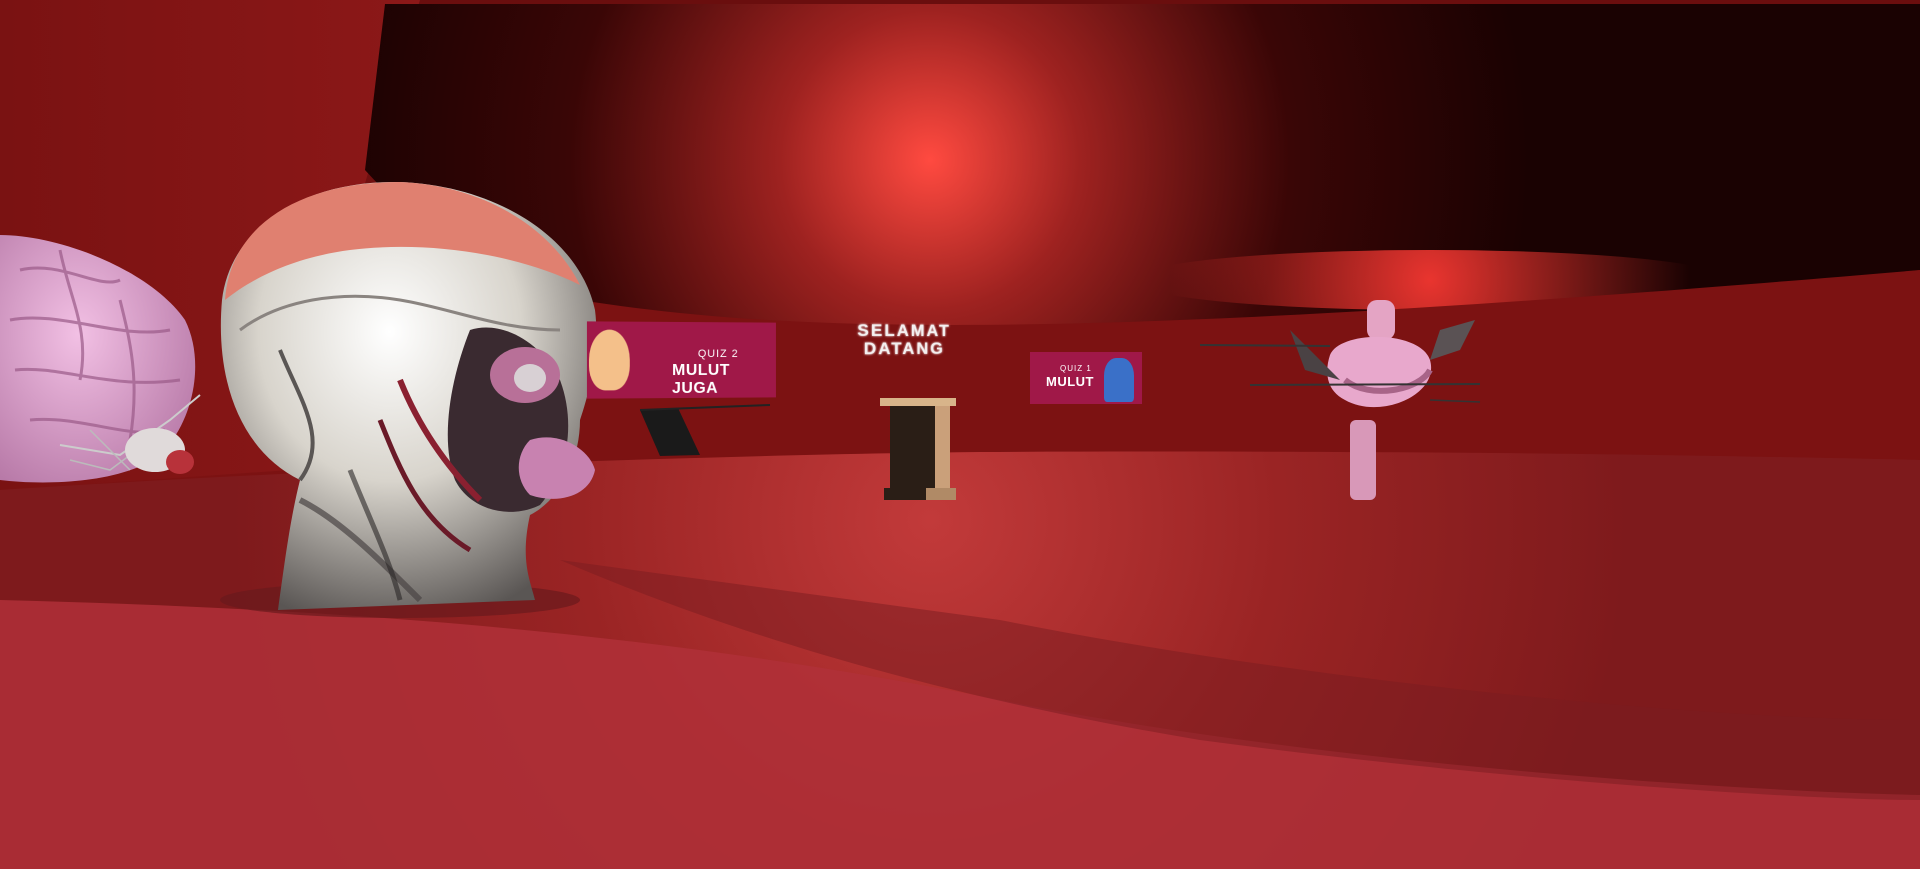 The height and width of the screenshot is (869, 1920). What do you see at coordinates (904, 330) in the screenshot?
I see `welcome-line-1: SELAMAT` at bounding box center [904, 330].